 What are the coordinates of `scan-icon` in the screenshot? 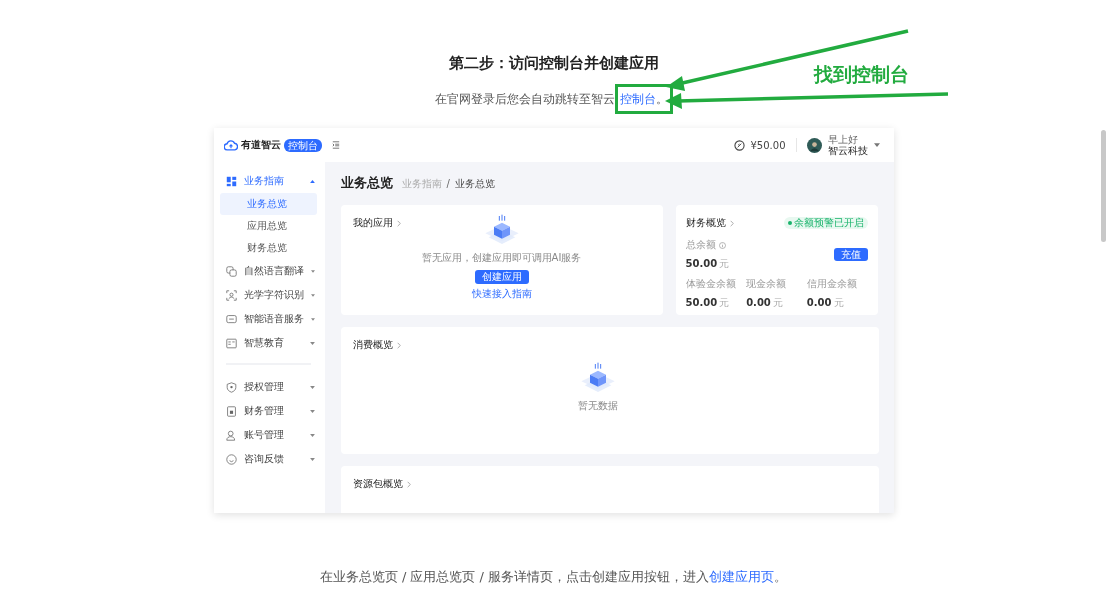 It's located at (231, 295).